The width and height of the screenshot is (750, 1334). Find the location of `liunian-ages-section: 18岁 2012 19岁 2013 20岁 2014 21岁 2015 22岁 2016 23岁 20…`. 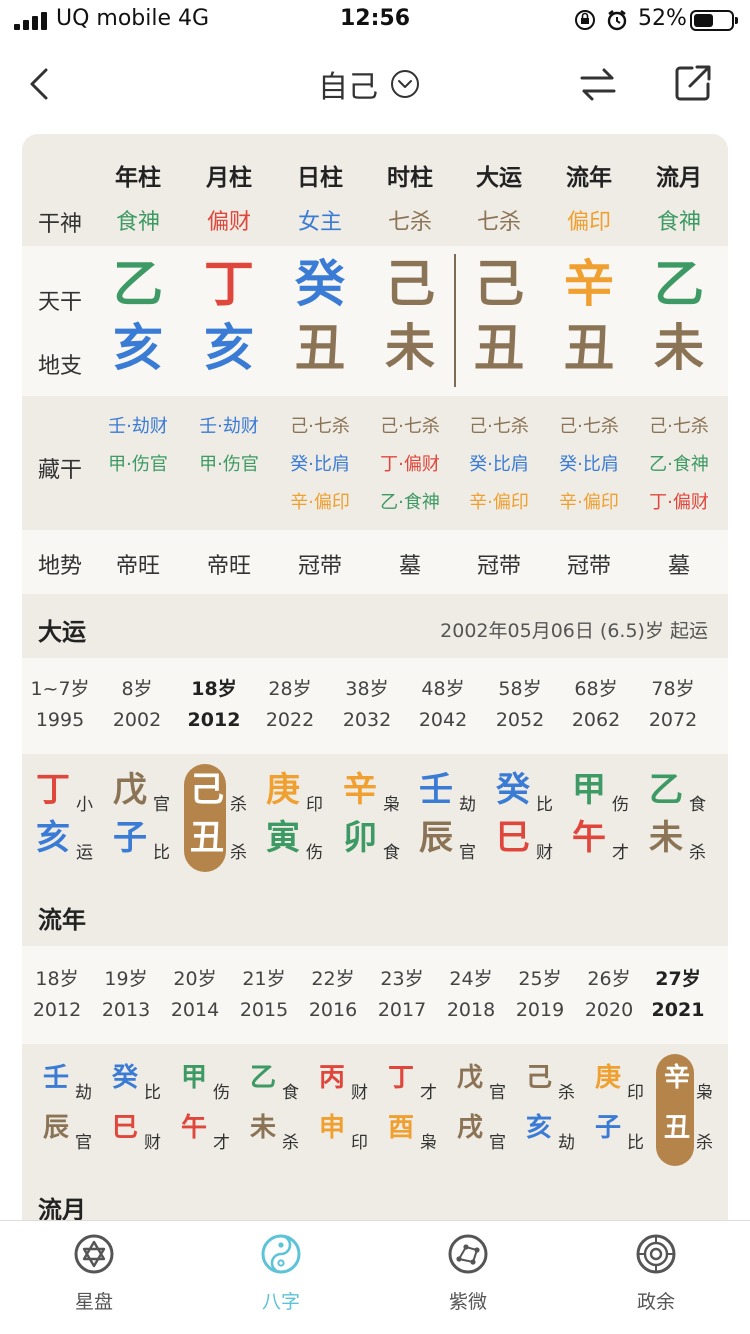

liunian-ages-section: 18岁 2012 19岁 2013 20岁 2014 21岁 2015 22岁 2016 23岁 20… is located at coordinates (375, 995).